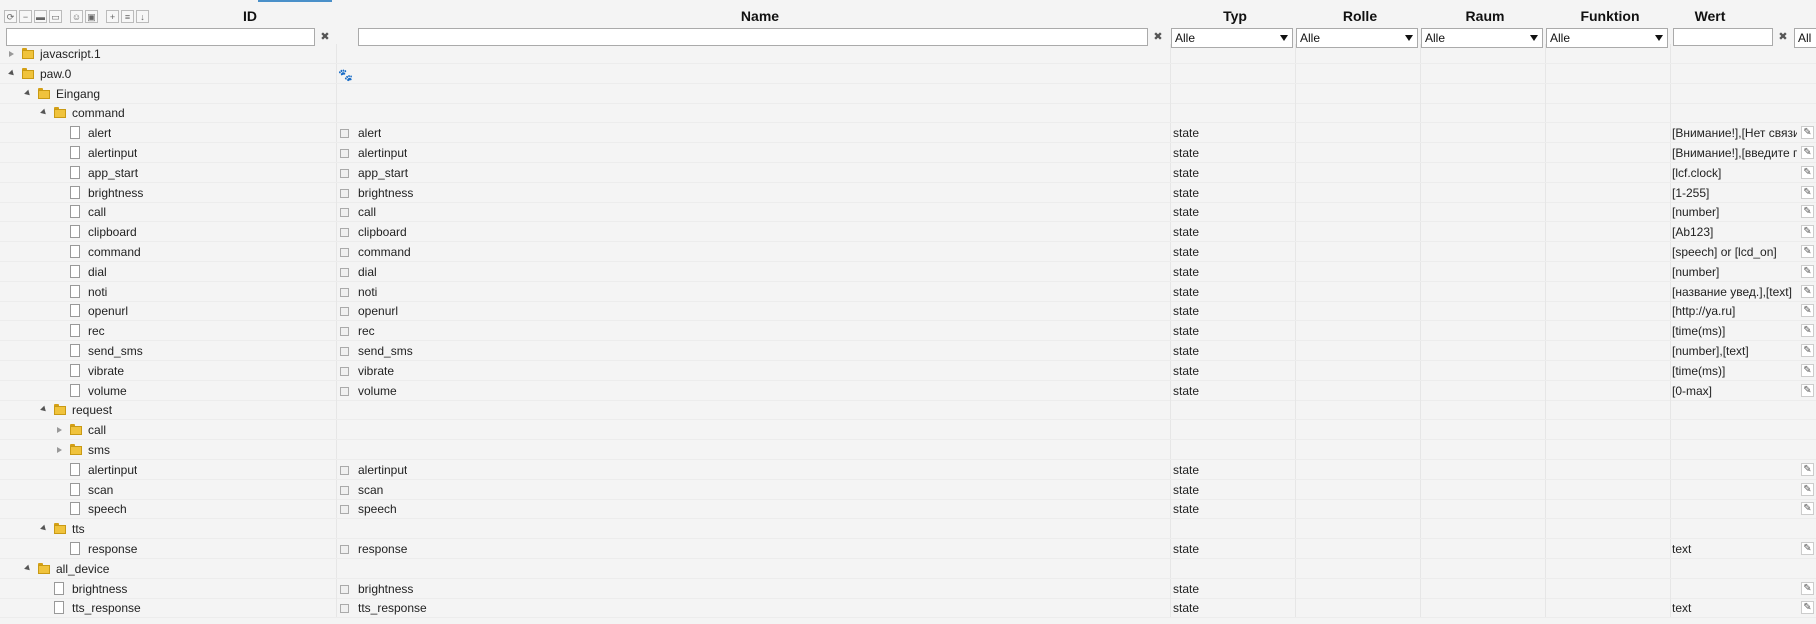 This screenshot has width=1816, height=624. What do you see at coordinates (908, 311) in the screenshot?
I see `tree-row: openurl openurl state [http://ya.ru] ✎` at bounding box center [908, 311].